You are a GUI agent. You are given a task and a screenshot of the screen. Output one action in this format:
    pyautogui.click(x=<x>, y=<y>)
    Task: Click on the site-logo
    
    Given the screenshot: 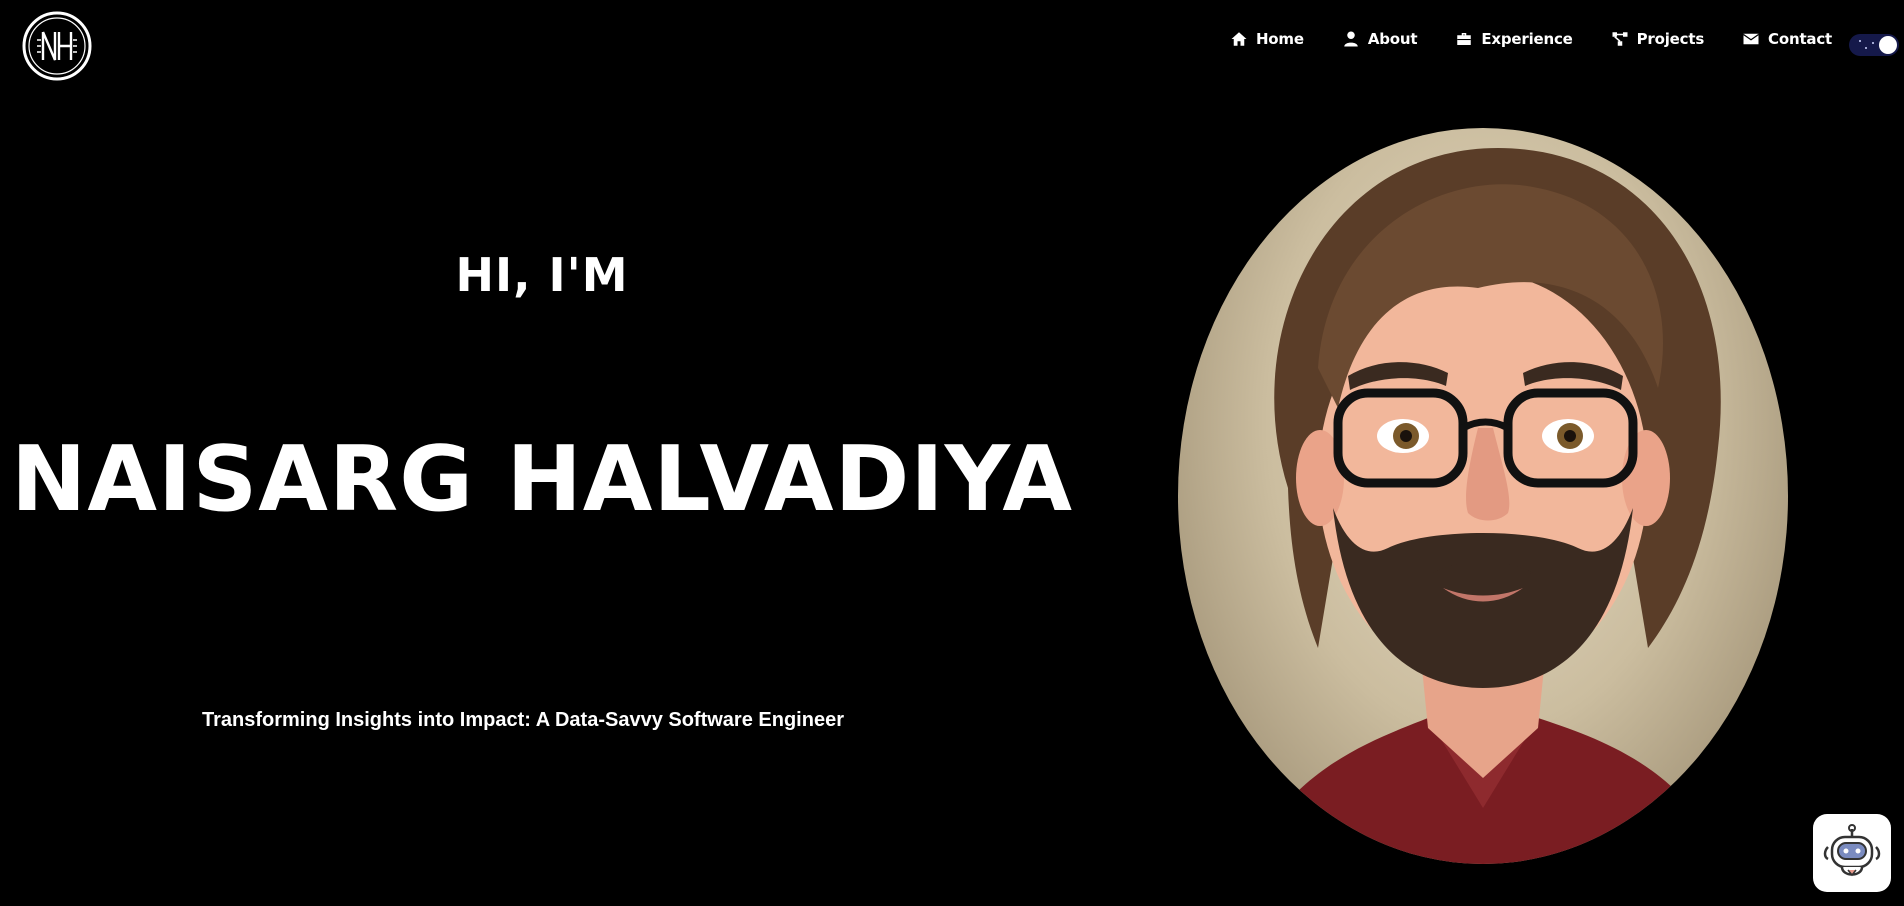 What is the action you would take?
    pyautogui.click(x=57, y=46)
    